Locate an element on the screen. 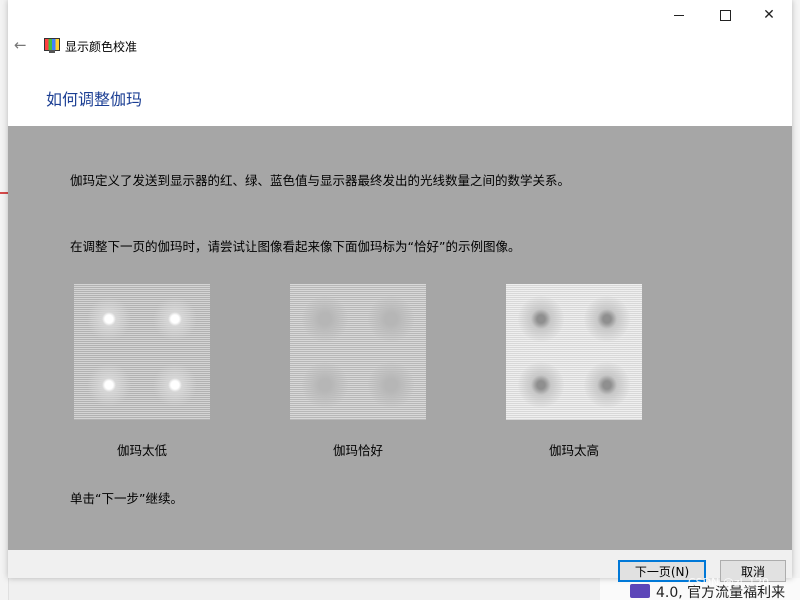 This screenshot has width=800, height=600. minimize-icon is located at coordinates (679, 15).